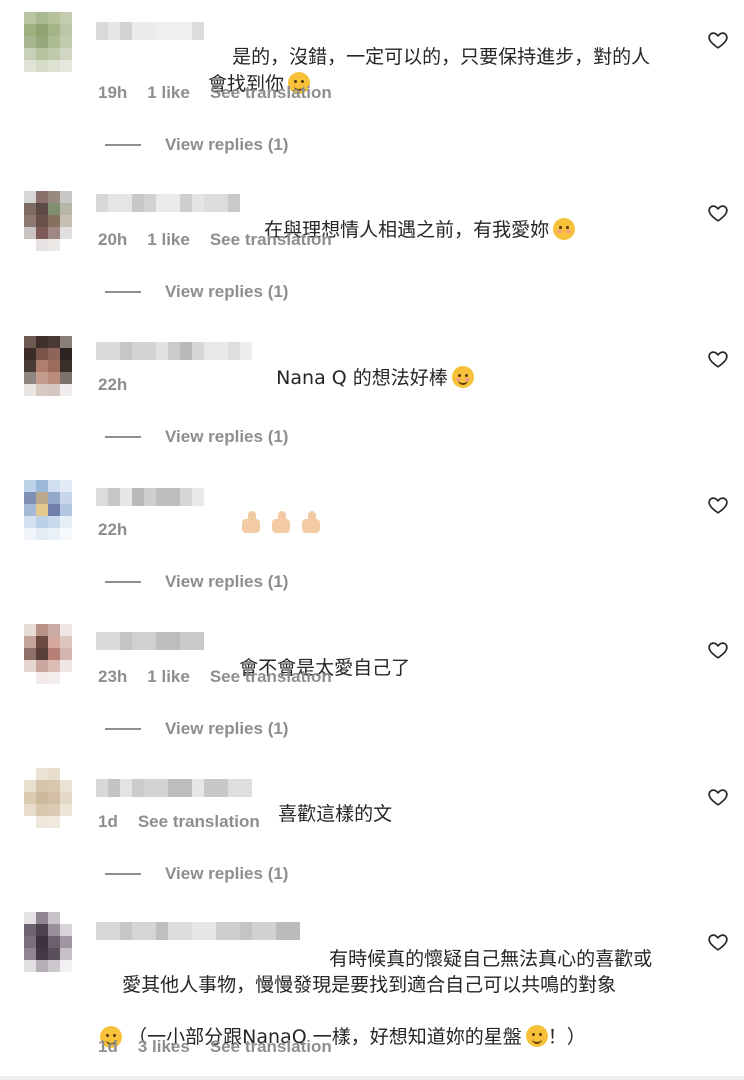 This screenshot has width=744, height=1080. I want to click on bottom-divider, so click(372, 1078).